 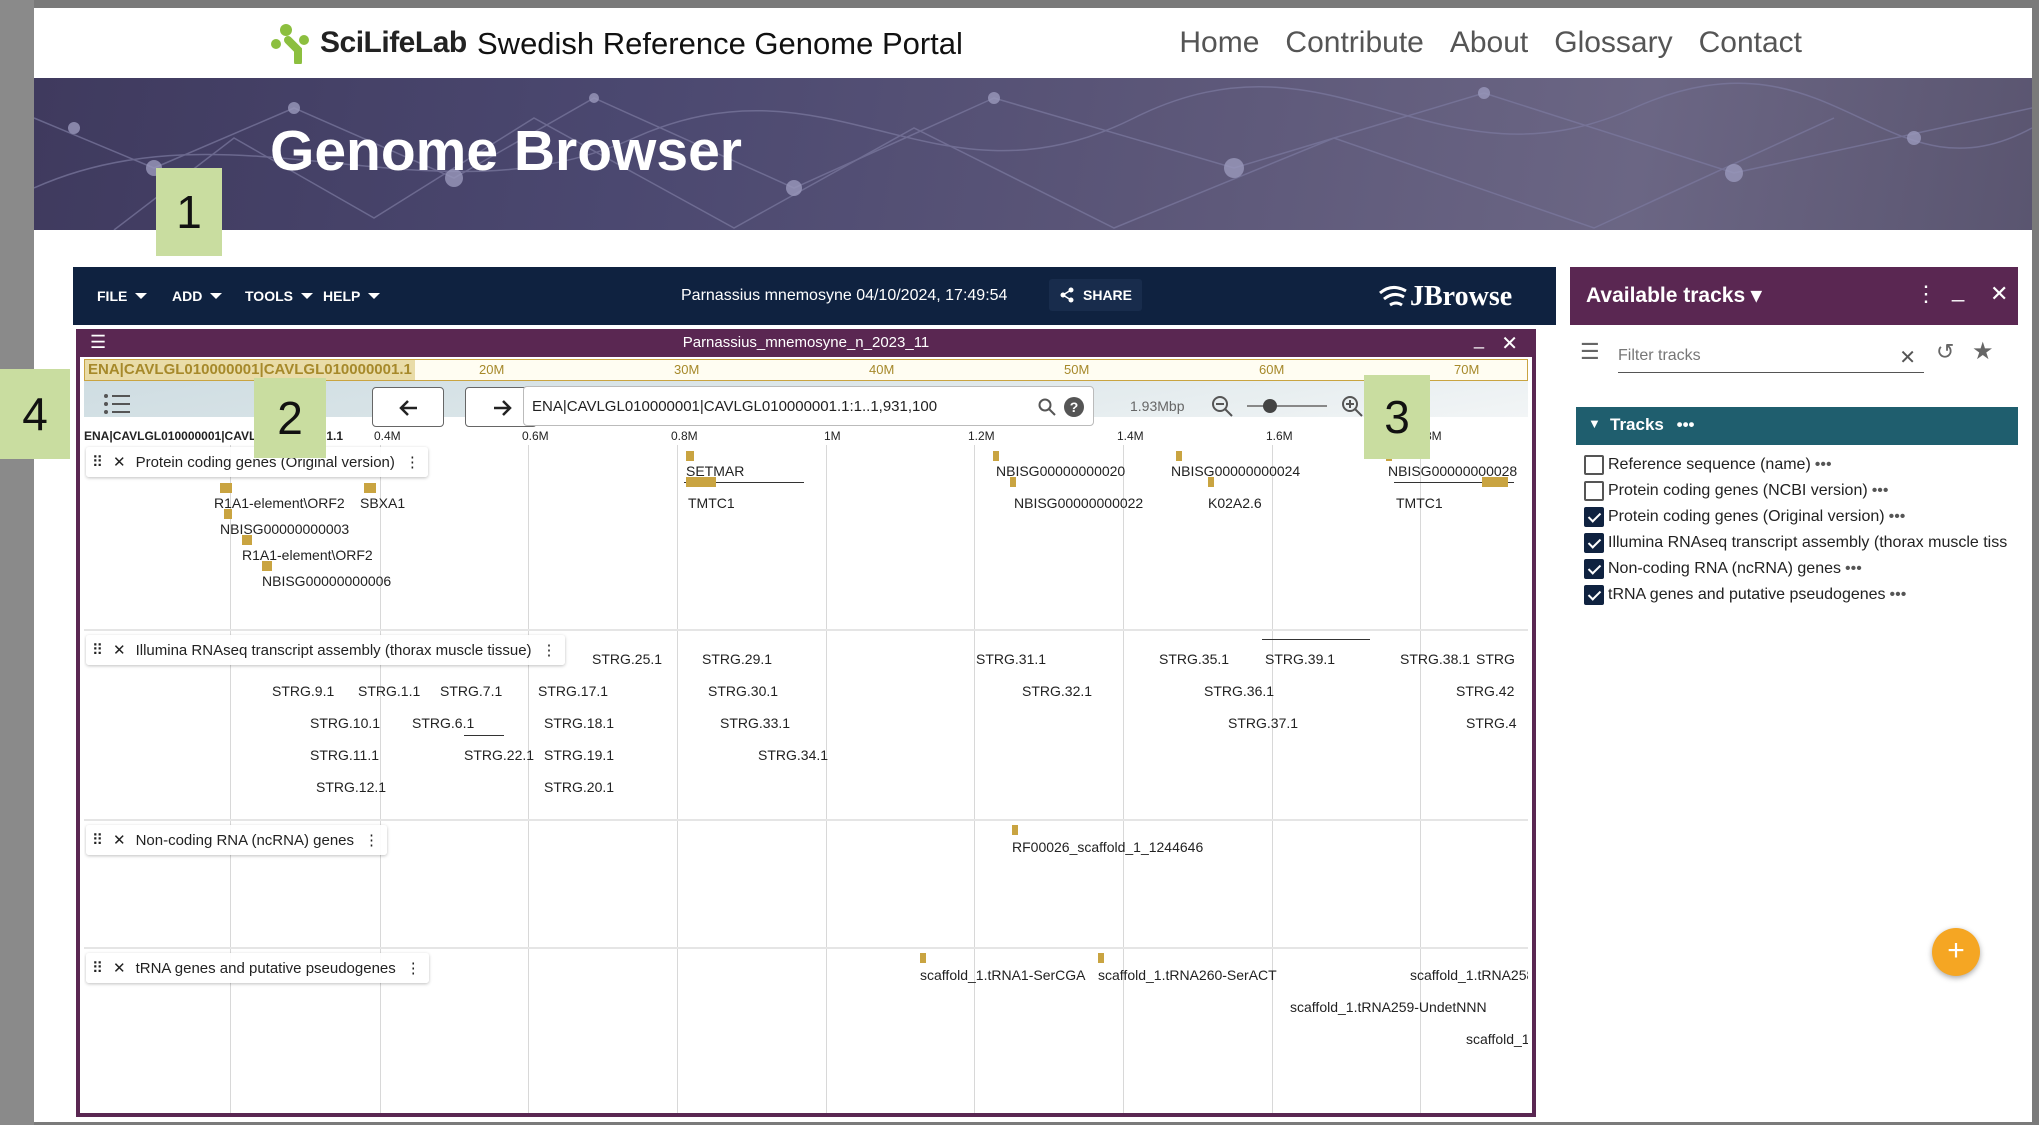 What do you see at coordinates (279, 296) in the screenshot?
I see `menu-tools: TOOLS` at bounding box center [279, 296].